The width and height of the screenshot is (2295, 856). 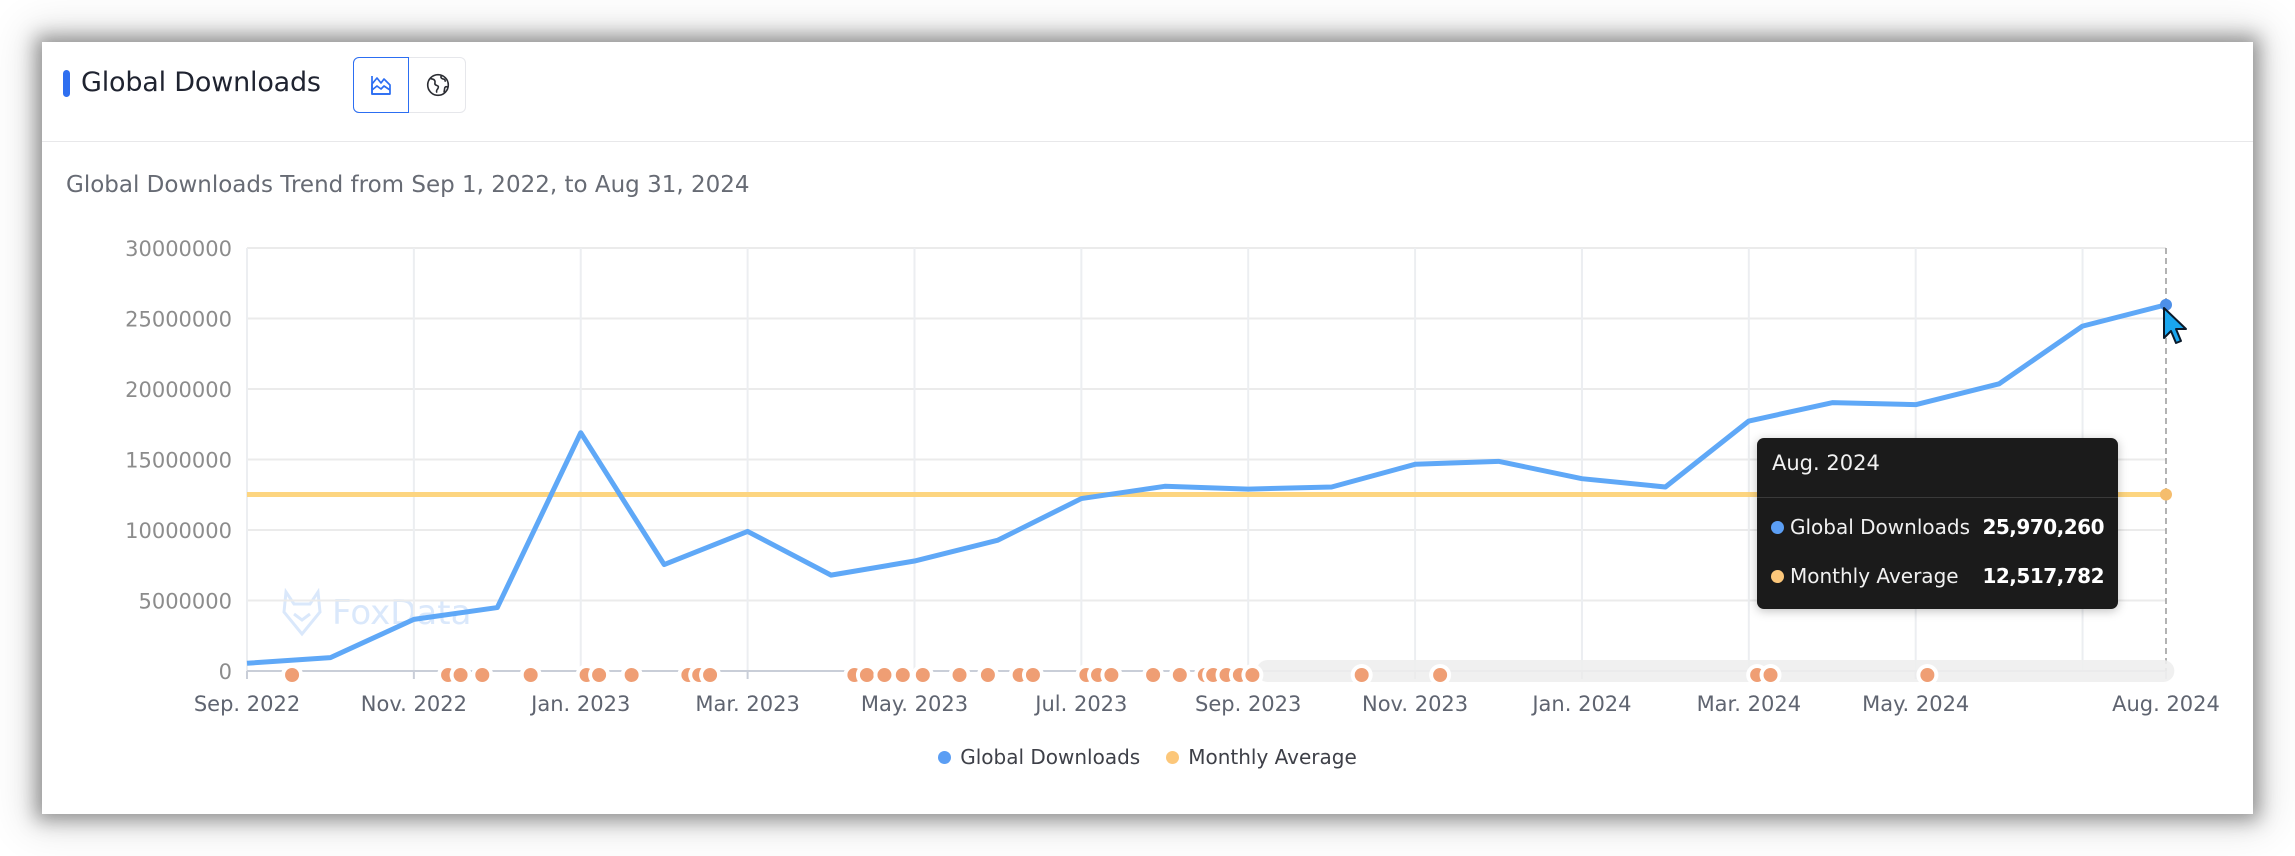 What do you see at coordinates (1415, 704) in the screenshot?
I see `x-tick-label: Nov. 2023` at bounding box center [1415, 704].